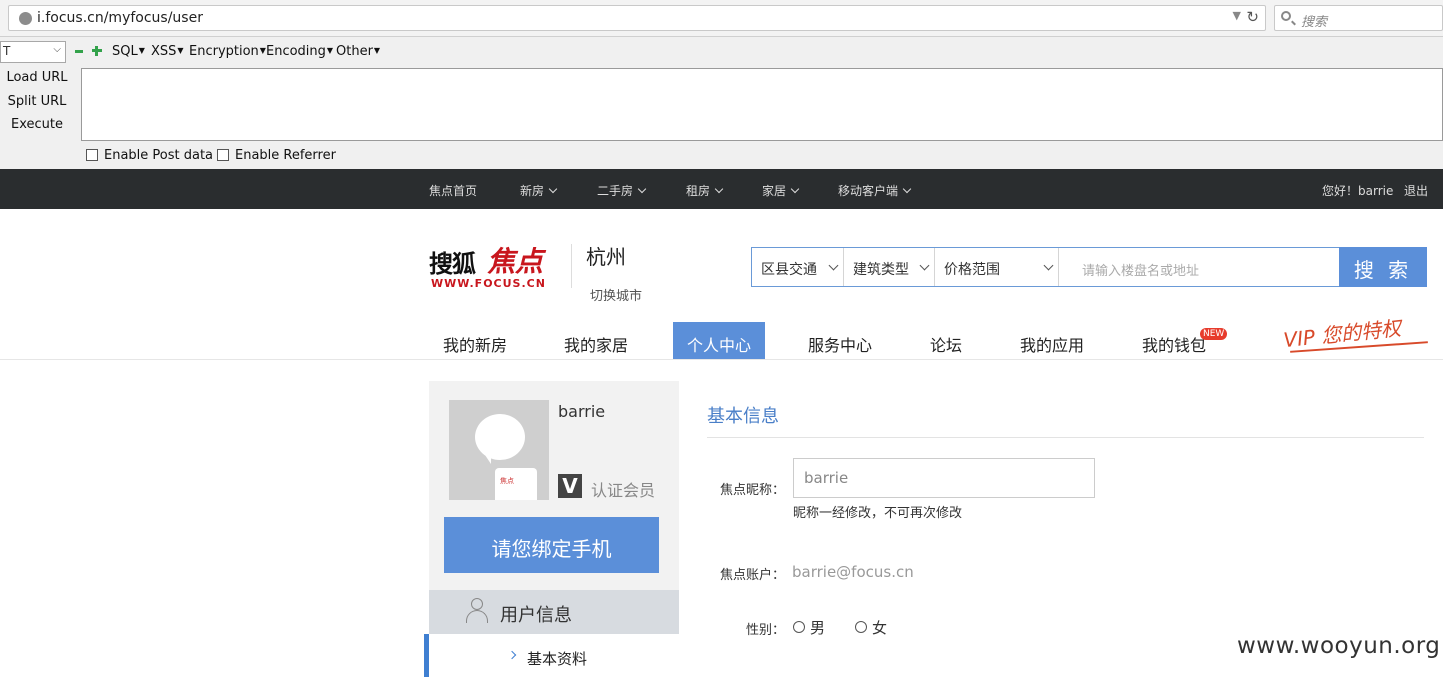  I want to click on mainnav-personal-center: 个人中心, so click(719, 340).